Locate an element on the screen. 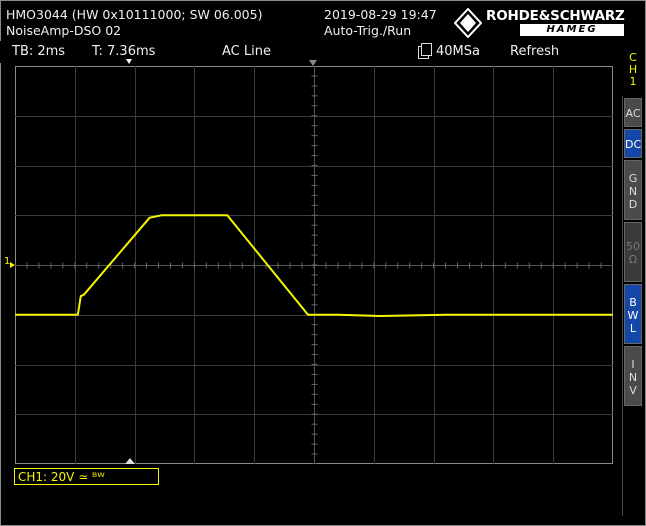  side-button-50: 50 Ω is located at coordinates (633, 252).